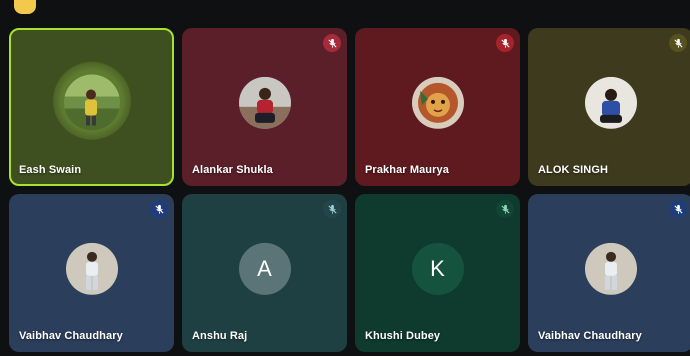  What do you see at coordinates (25, 7) in the screenshot?
I see `top-indicator-chip` at bounding box center [25, 7].